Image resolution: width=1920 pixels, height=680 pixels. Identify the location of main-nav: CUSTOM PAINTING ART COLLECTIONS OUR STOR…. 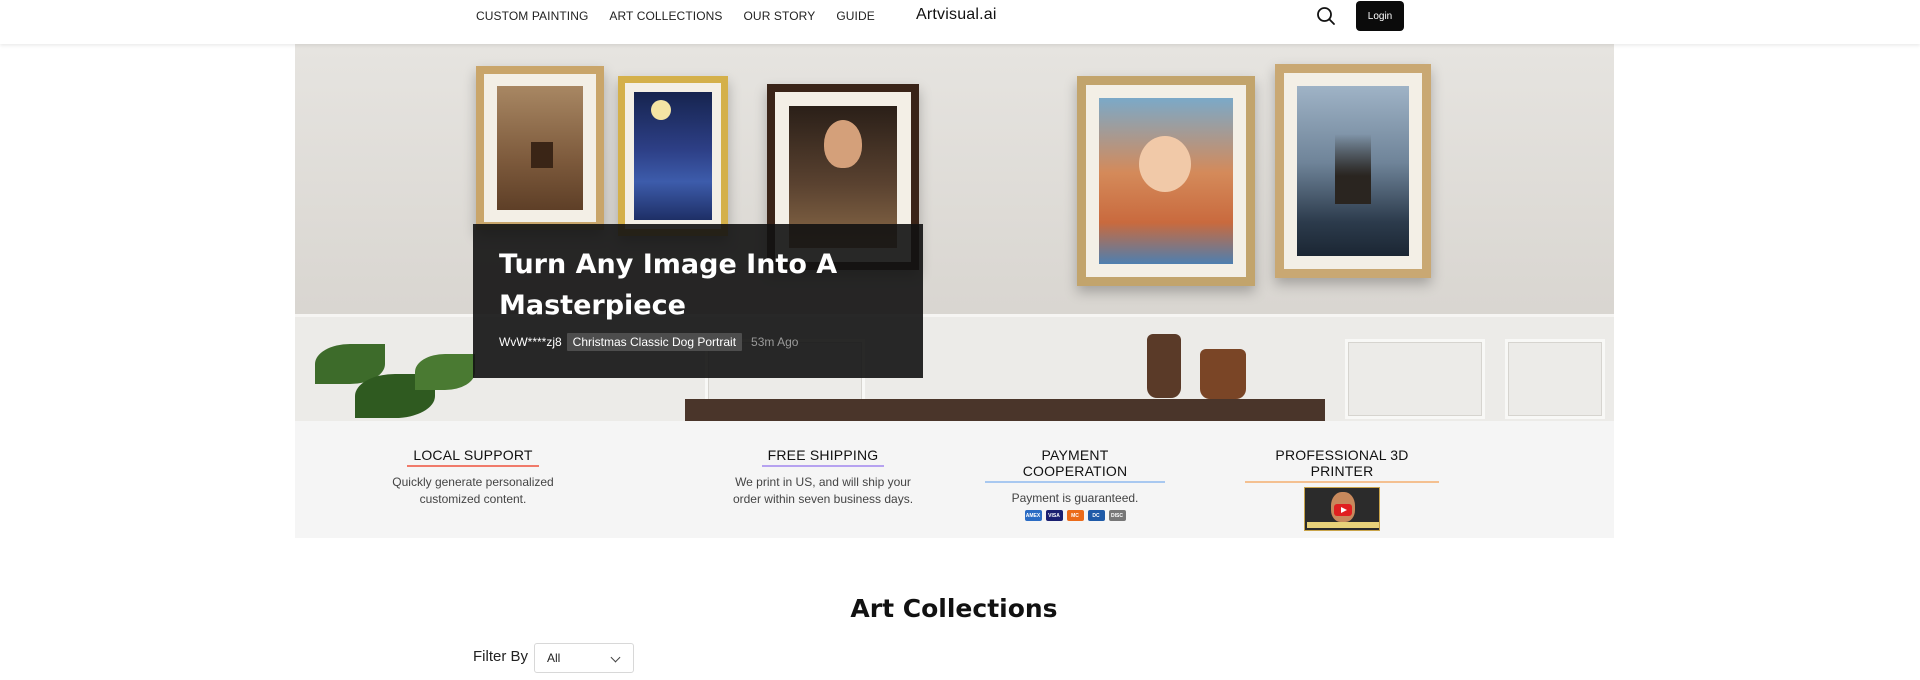
(675, 16).